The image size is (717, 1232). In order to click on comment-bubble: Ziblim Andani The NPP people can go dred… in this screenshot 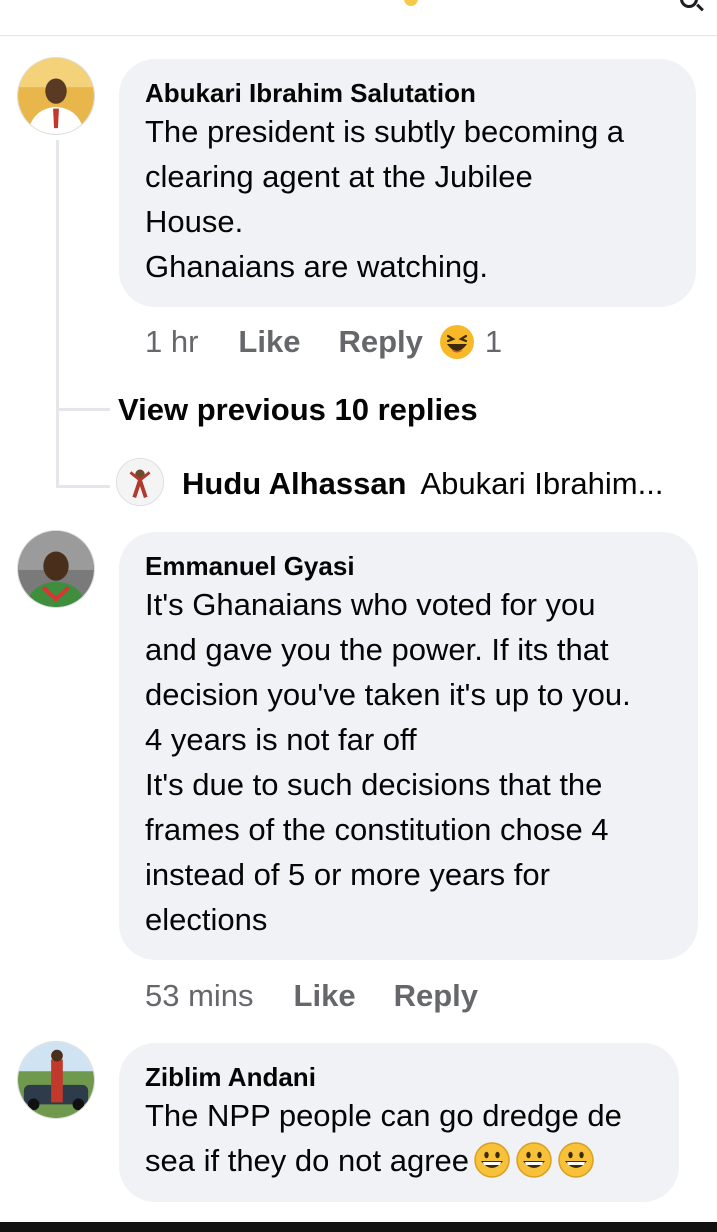, I will do `click(399, 1122)`.